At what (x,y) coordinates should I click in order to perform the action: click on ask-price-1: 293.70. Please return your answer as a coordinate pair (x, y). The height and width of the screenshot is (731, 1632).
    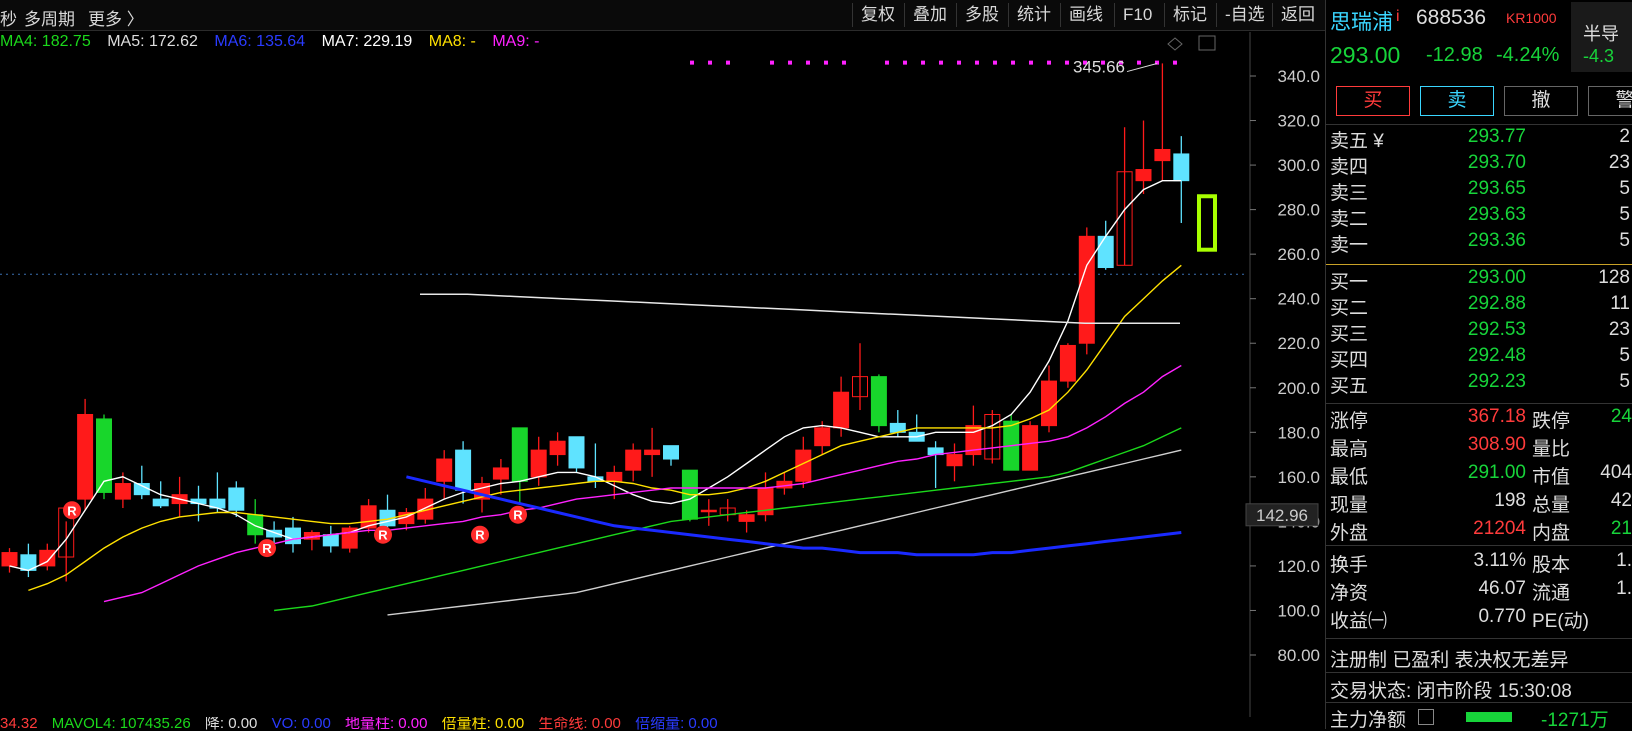
    Looking at the image, I should click on (1476, 163).